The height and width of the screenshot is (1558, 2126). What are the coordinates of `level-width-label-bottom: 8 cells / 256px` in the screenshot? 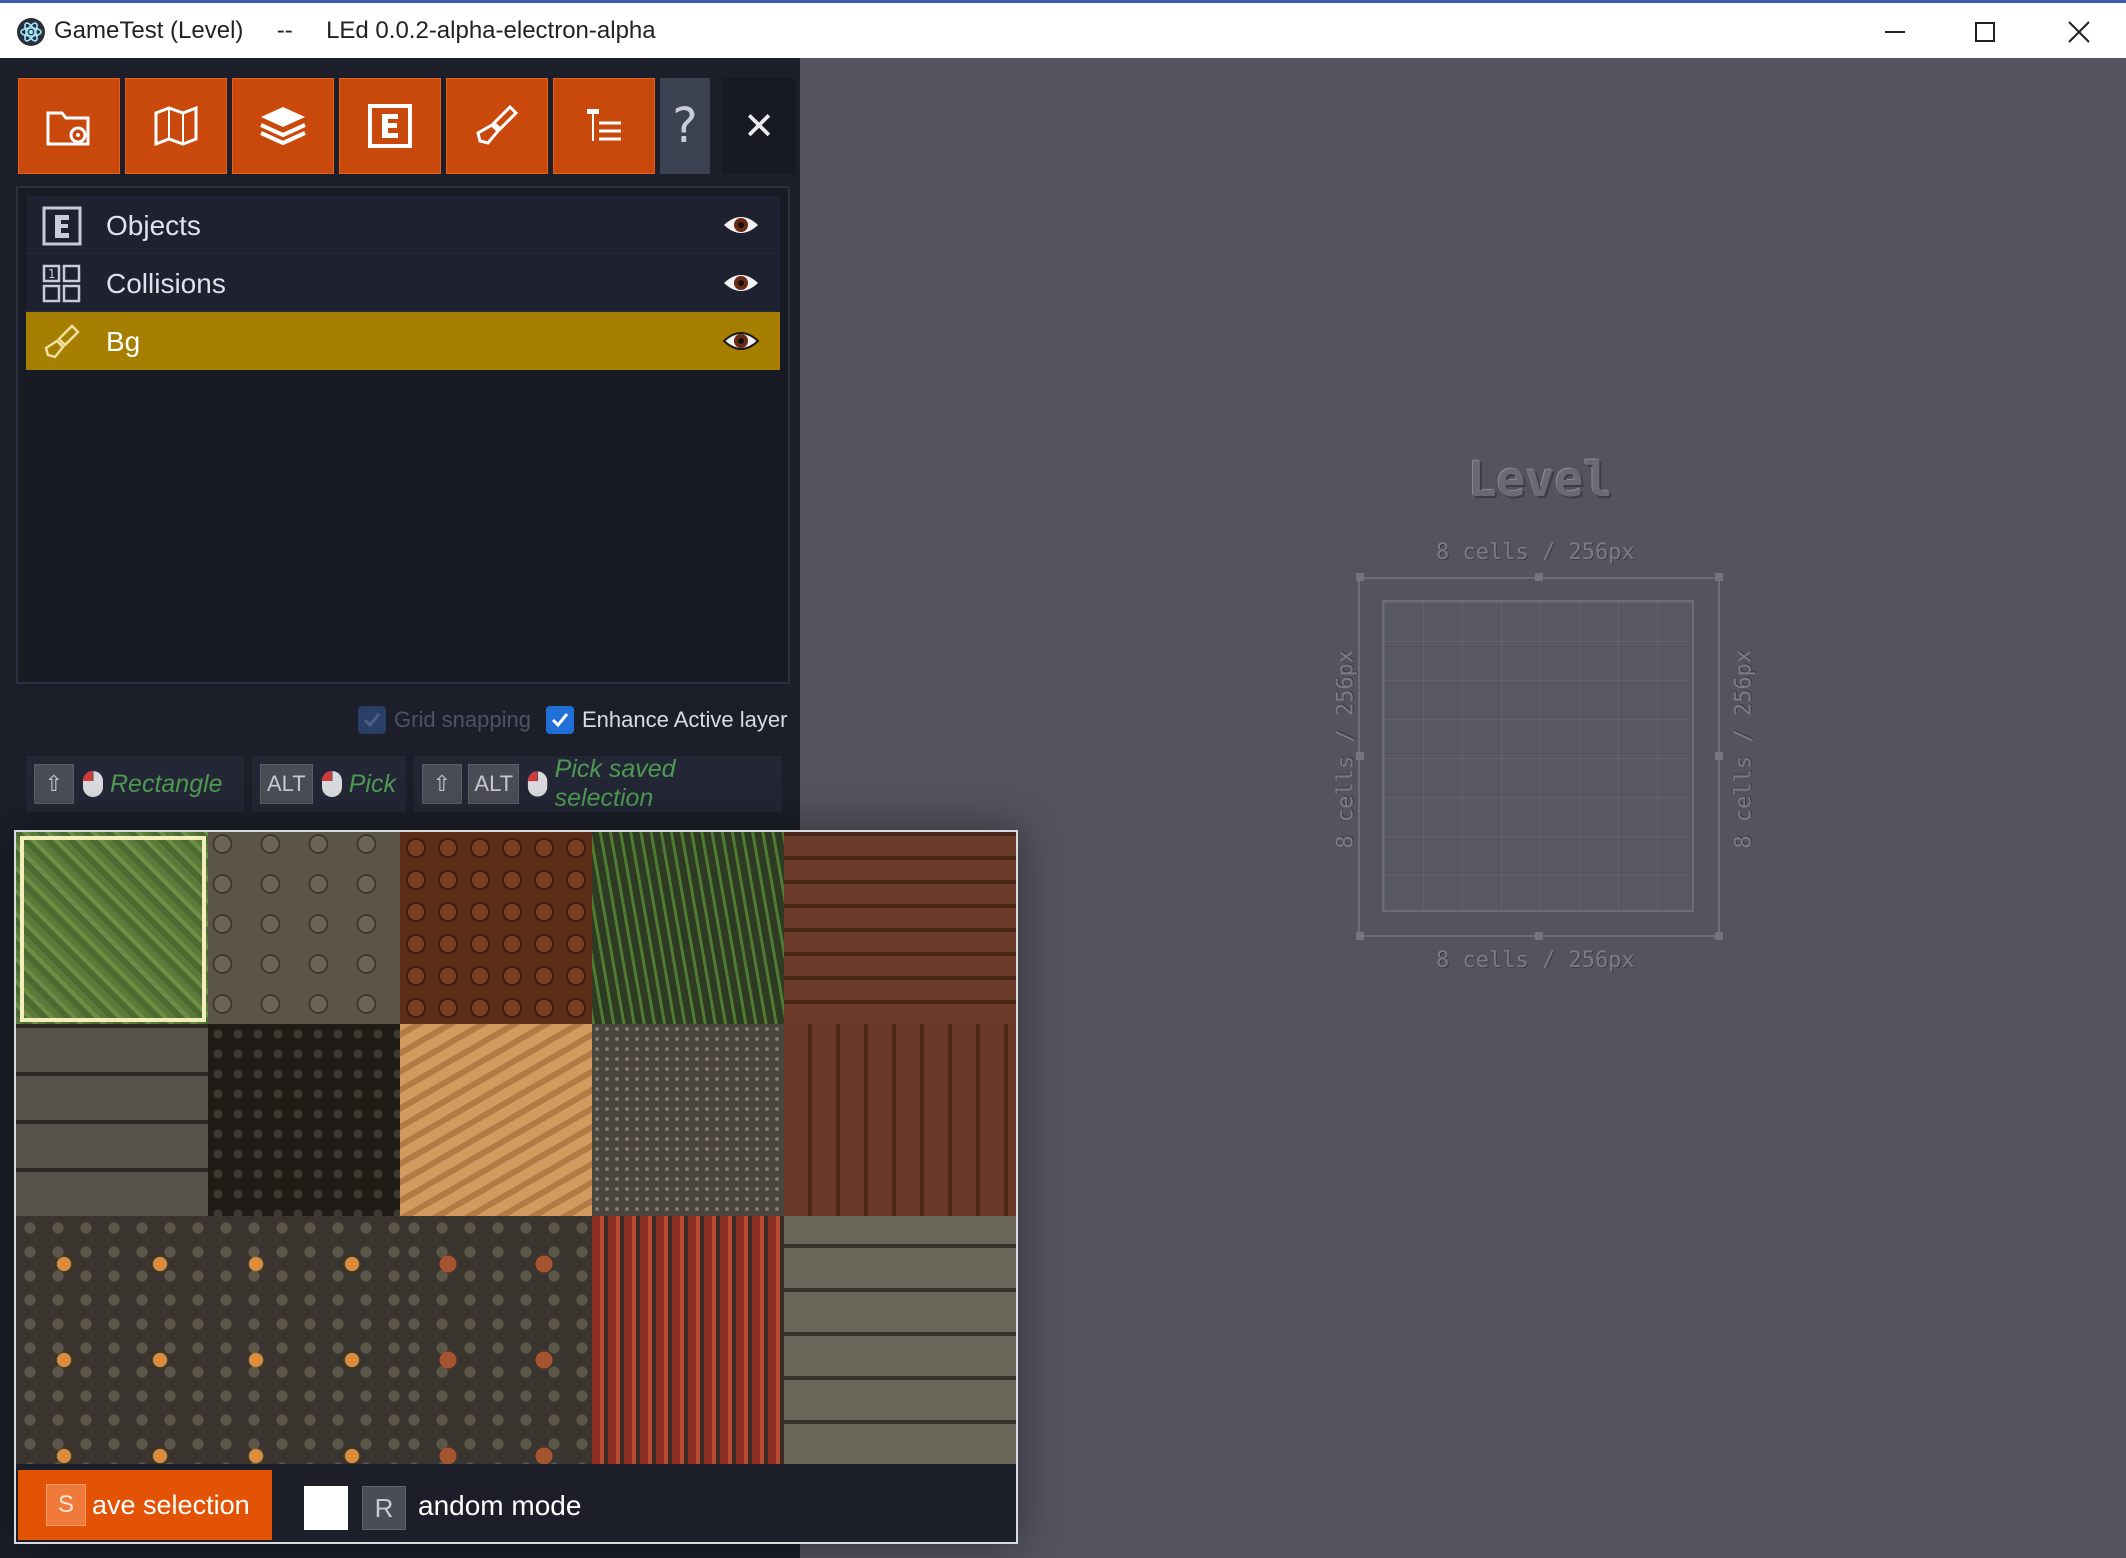 It's located at (1535, 960).